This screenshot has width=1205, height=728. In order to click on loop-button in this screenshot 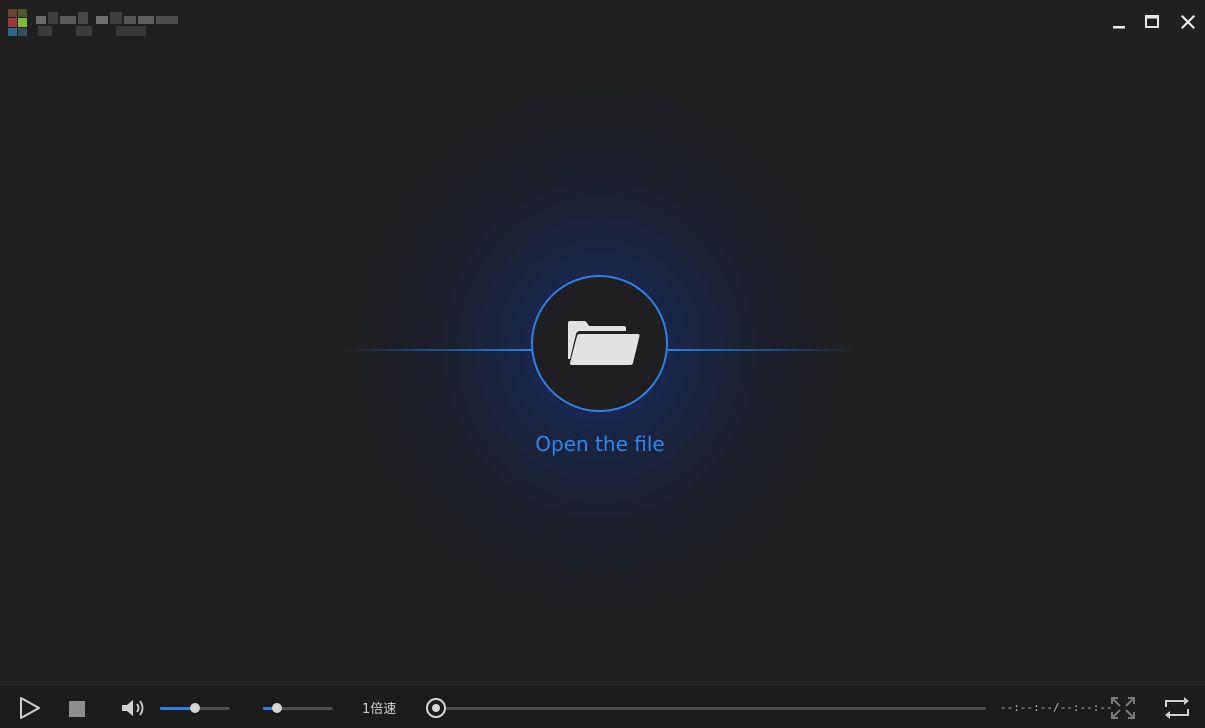, I will do `click(1177, 708)`.